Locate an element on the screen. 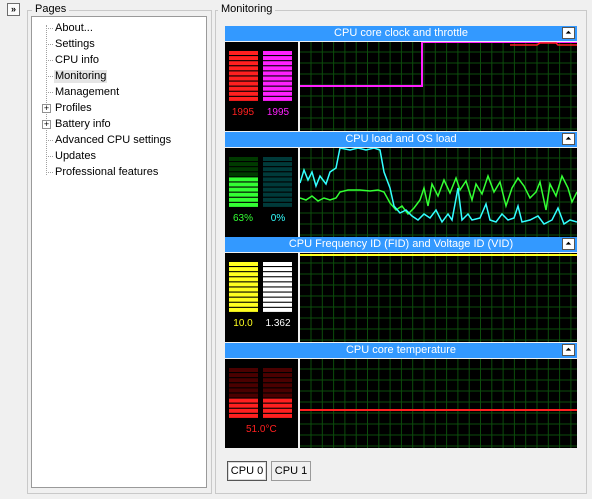 This screenshot has height=499, width=592. panel-title: CPU core clock and throttle is located at coordinates (401, 33).